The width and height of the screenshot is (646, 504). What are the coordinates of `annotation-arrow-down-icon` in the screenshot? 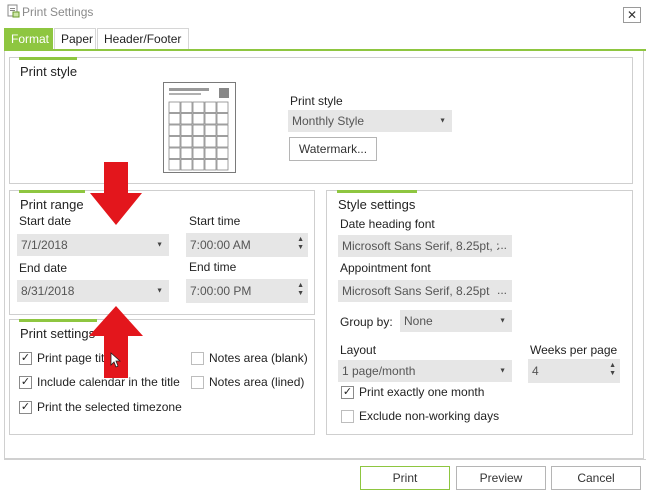 It's located at (116, 193).